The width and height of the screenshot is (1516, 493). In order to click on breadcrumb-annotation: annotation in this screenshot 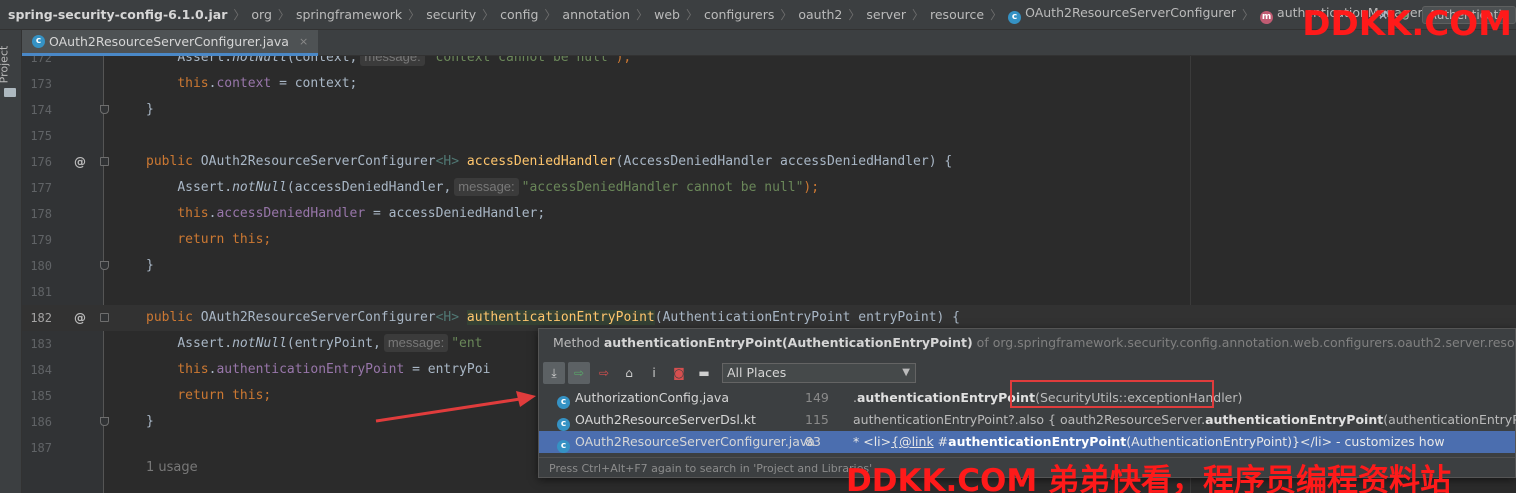, I will do `click(596, 14)`.